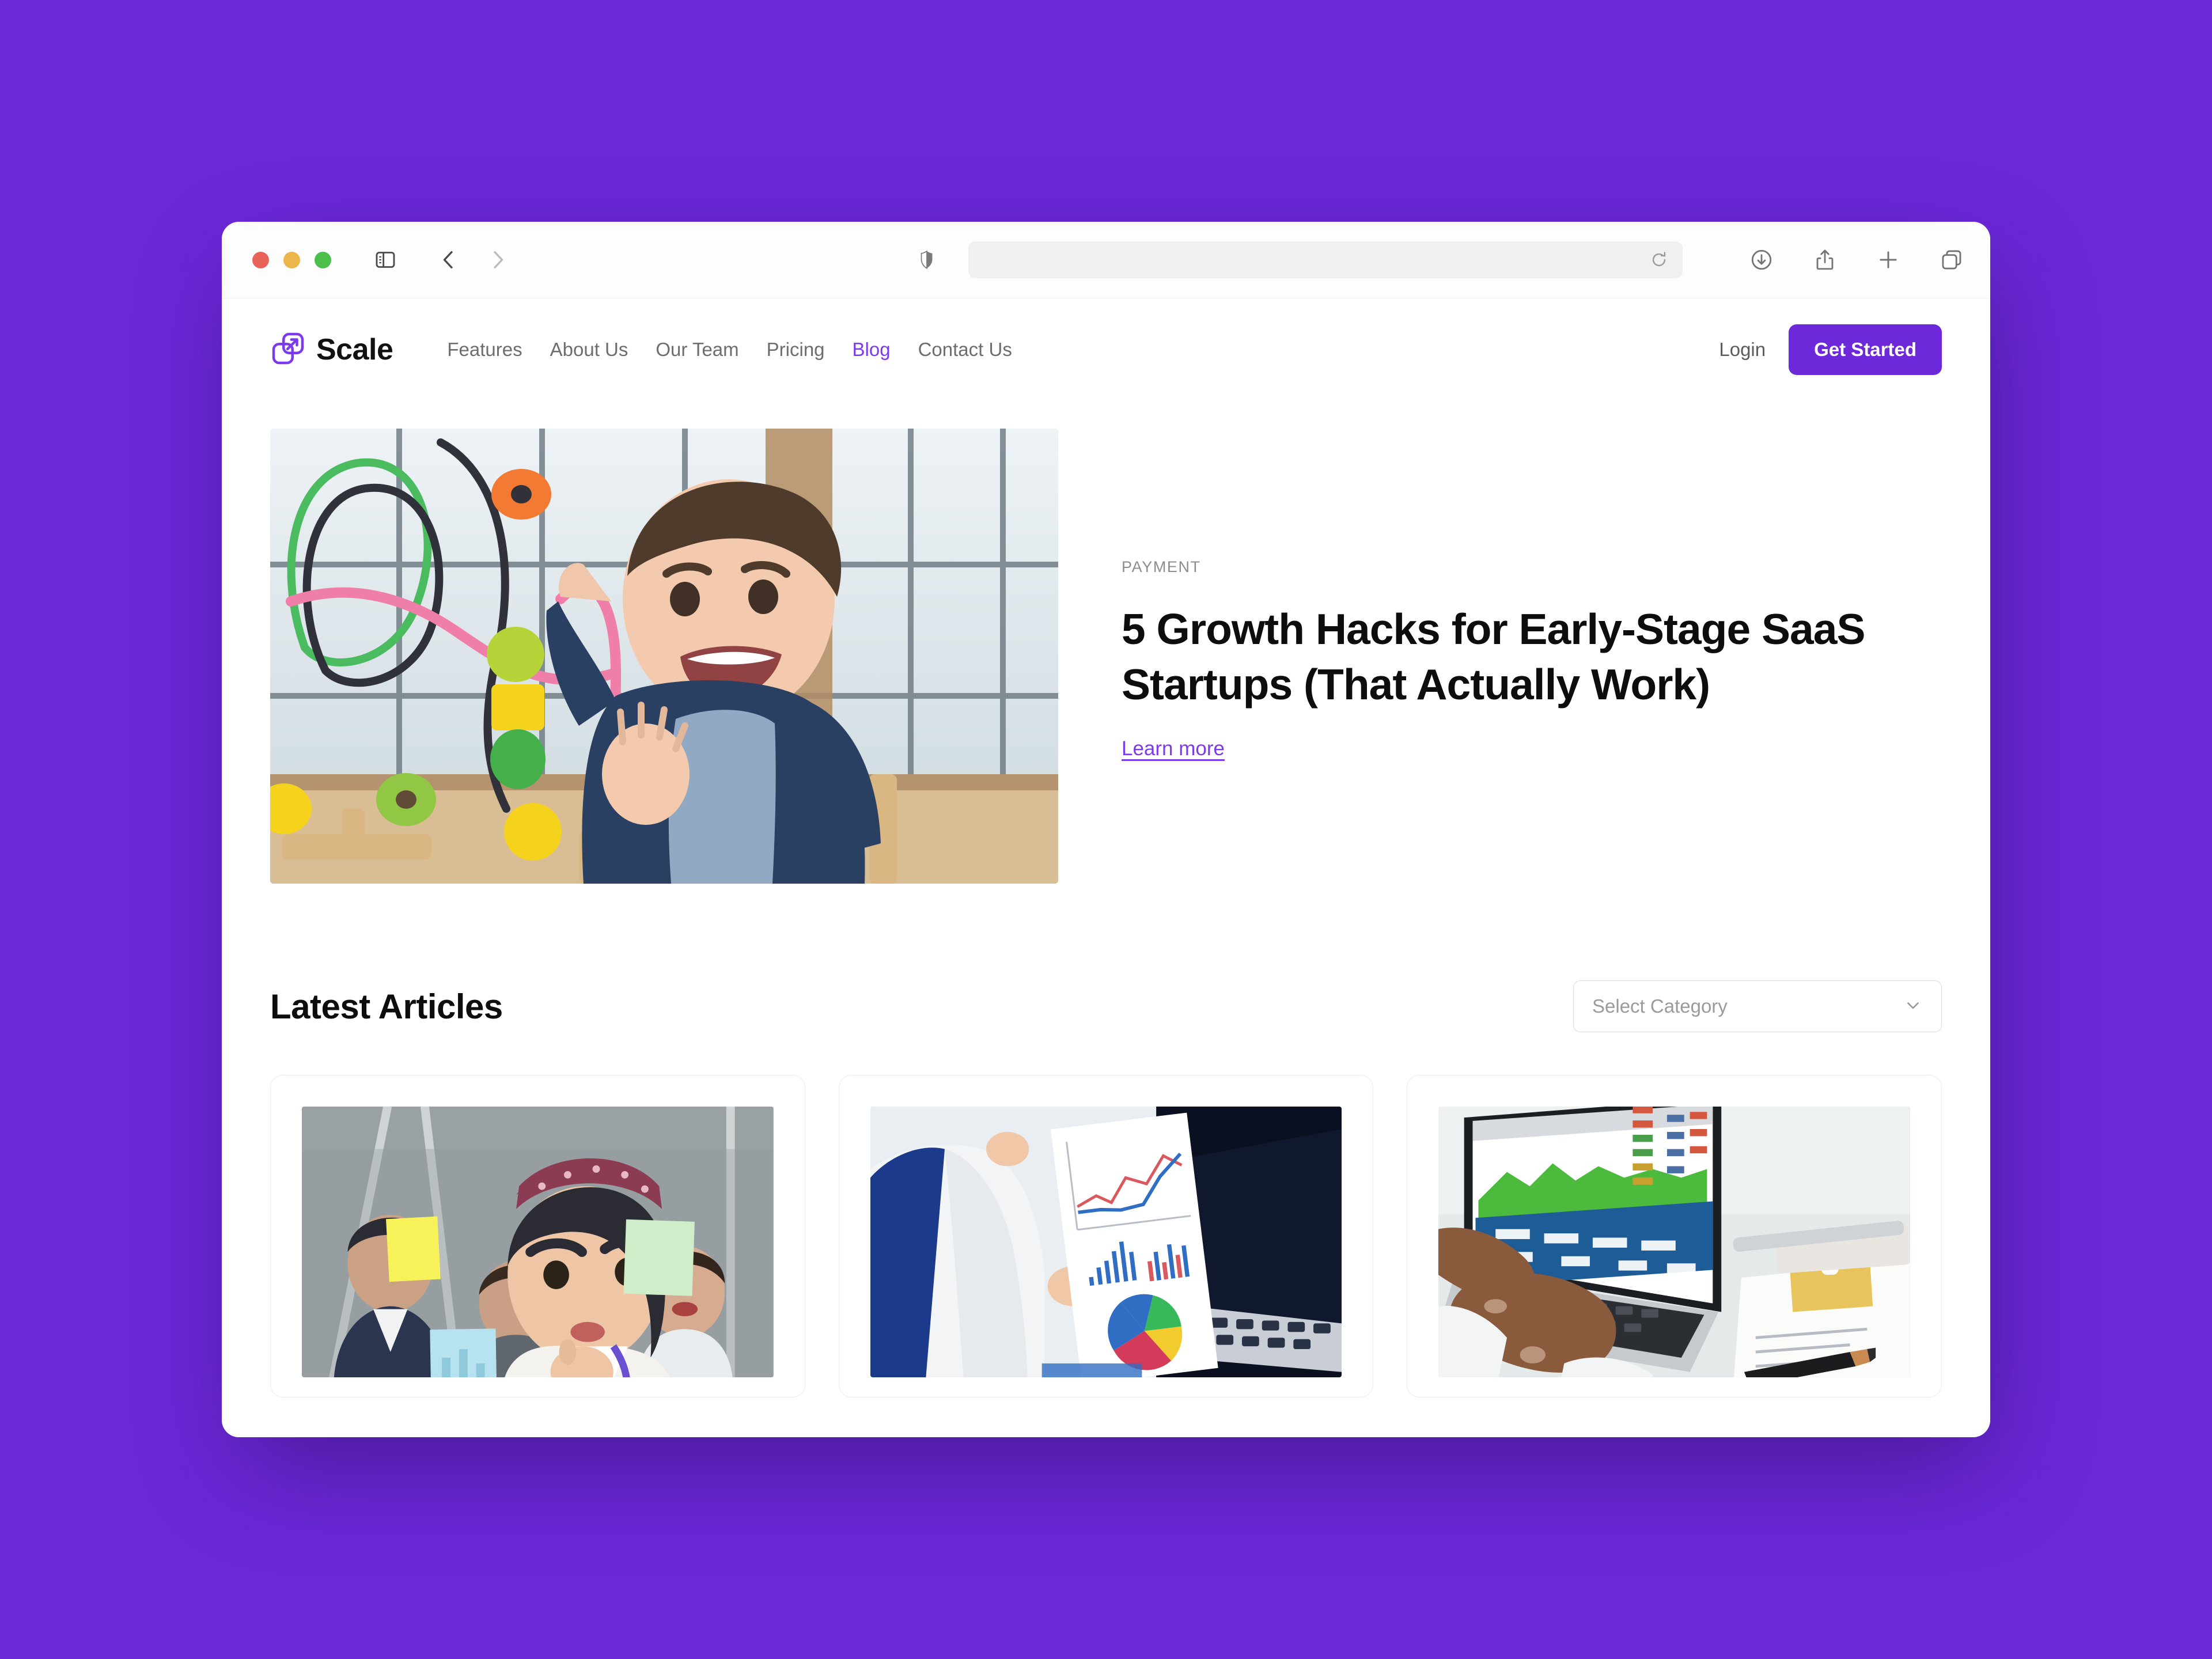 The width and height of the screenshot is (2212, 1659). What do you see at coordinates (448, 259) in the screenshot?
I see `chevron-left-icon` at bounding box center [448, 259].